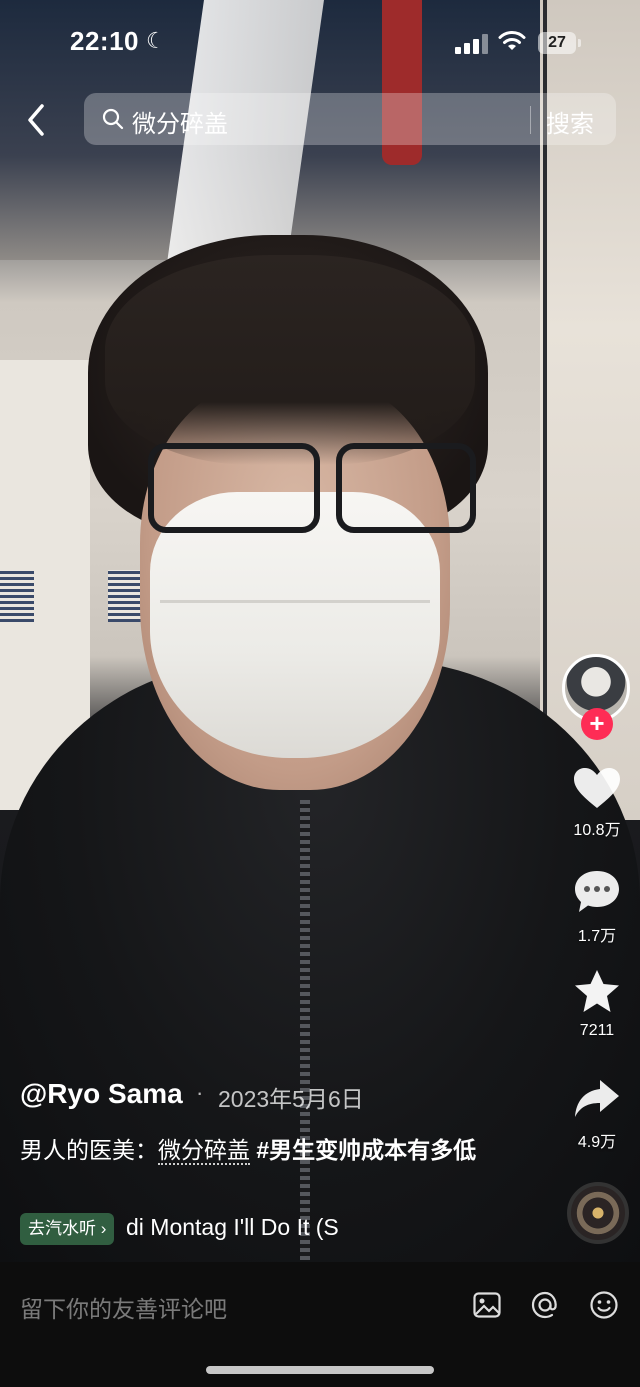 The height and width of the screenshot is (1387, 640). What do you see at coordinates (597, 891) in the screenshot?
I see `comment-icon` at bounding box center [597, 891].